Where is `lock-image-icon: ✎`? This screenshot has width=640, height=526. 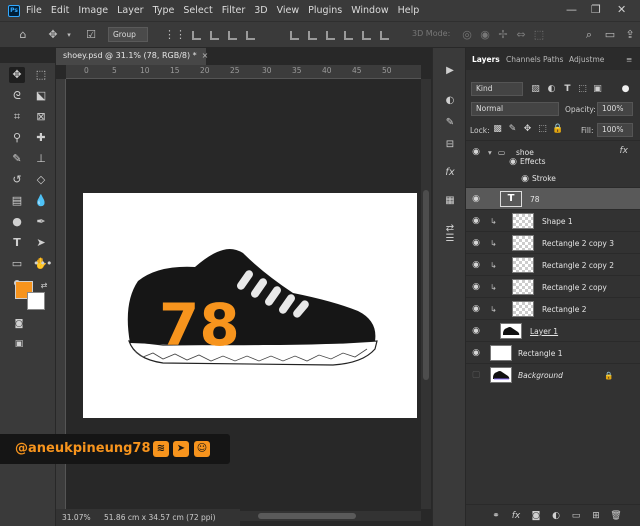
lock-image-icon: ✎ is located at coordinates (512, 129).